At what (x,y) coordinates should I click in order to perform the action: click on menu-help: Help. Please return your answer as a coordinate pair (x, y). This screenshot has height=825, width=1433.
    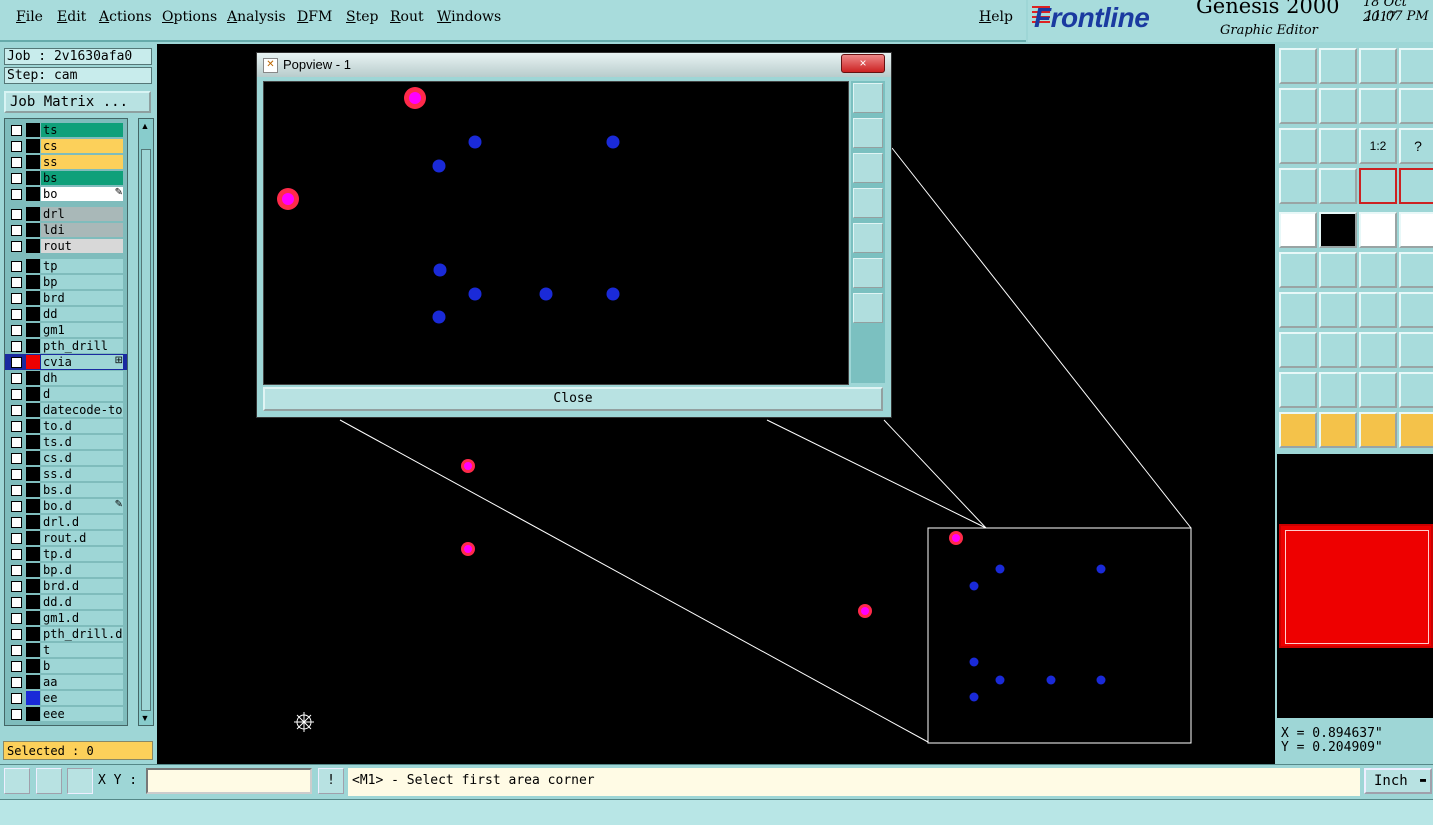
    Looking at the image, I should click on (996, 17).